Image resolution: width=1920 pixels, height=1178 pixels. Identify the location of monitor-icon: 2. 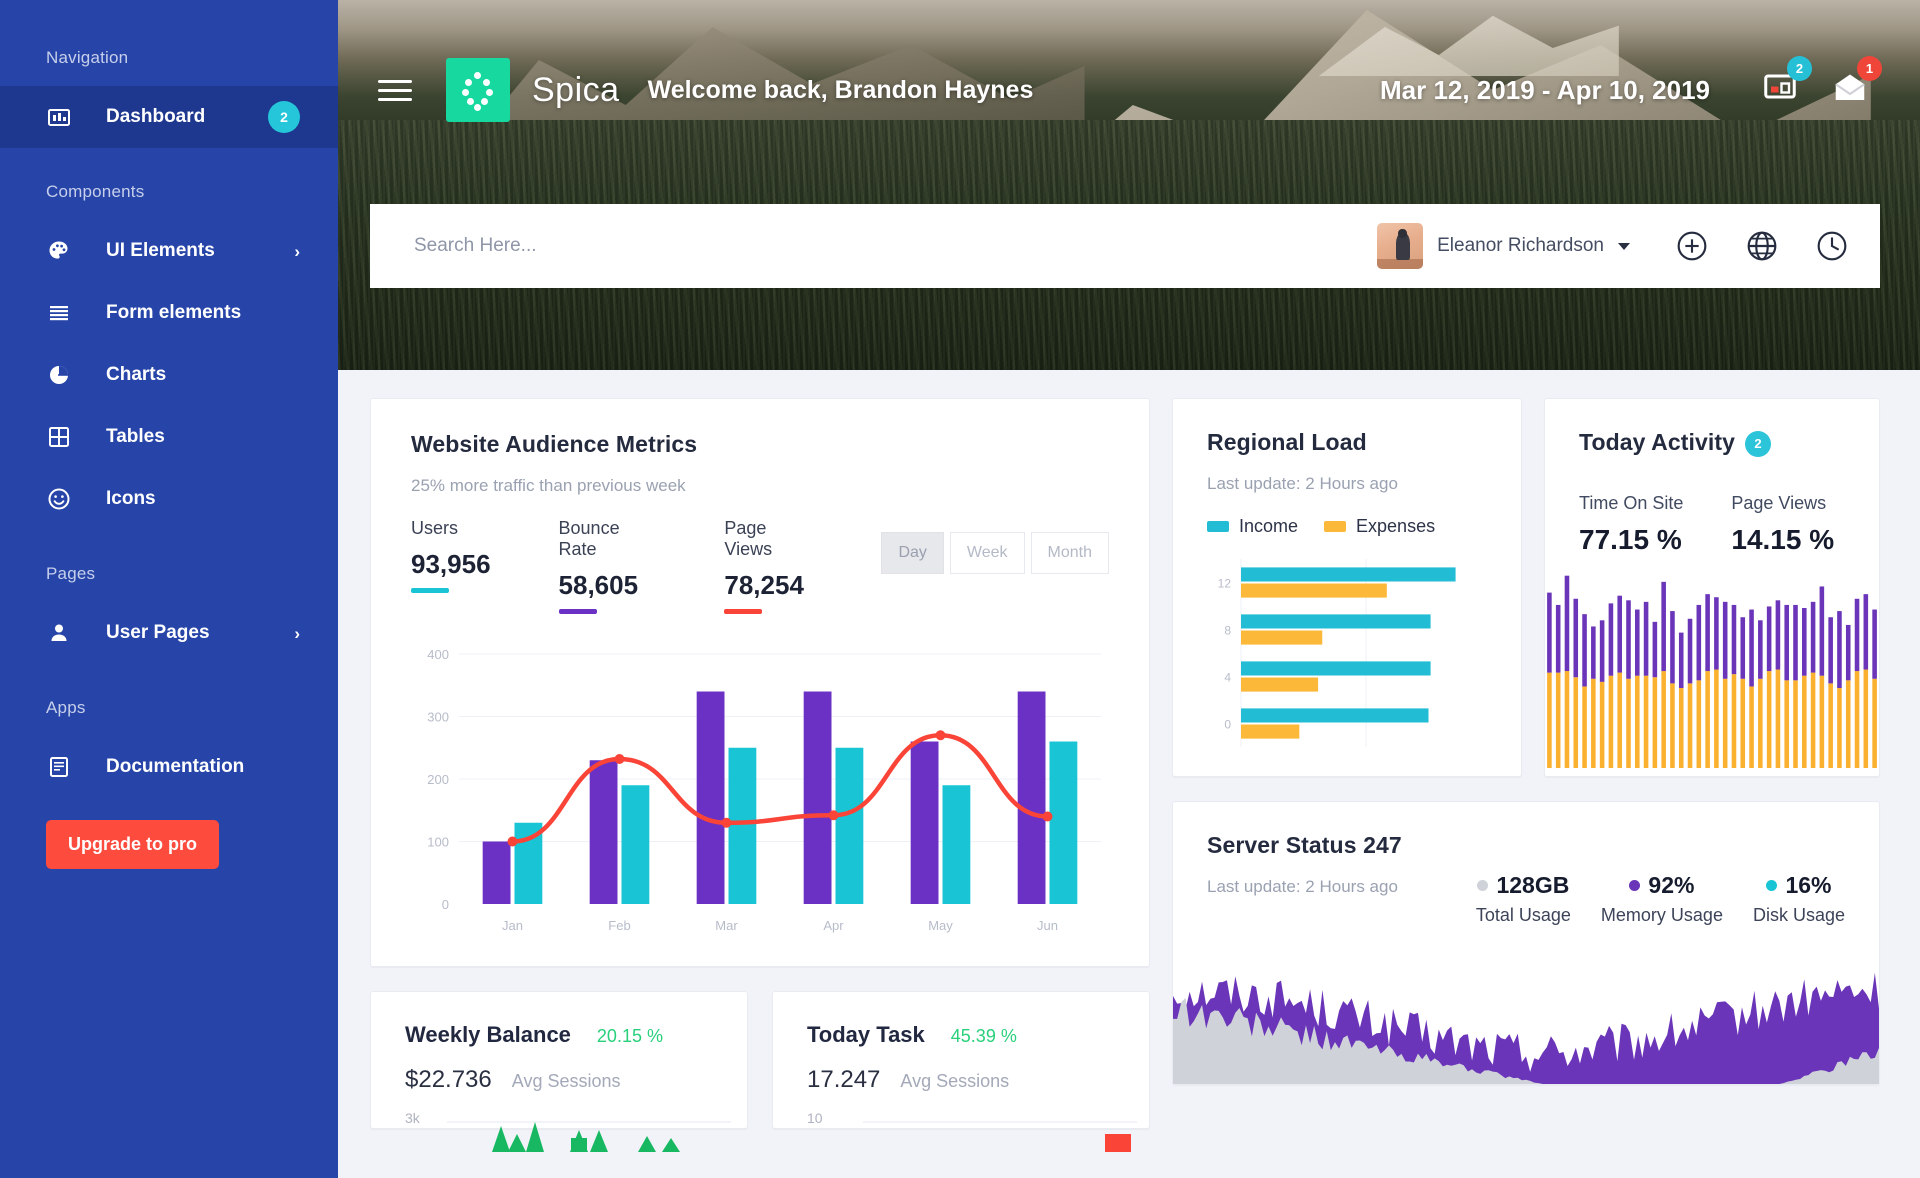
(1787, 83).